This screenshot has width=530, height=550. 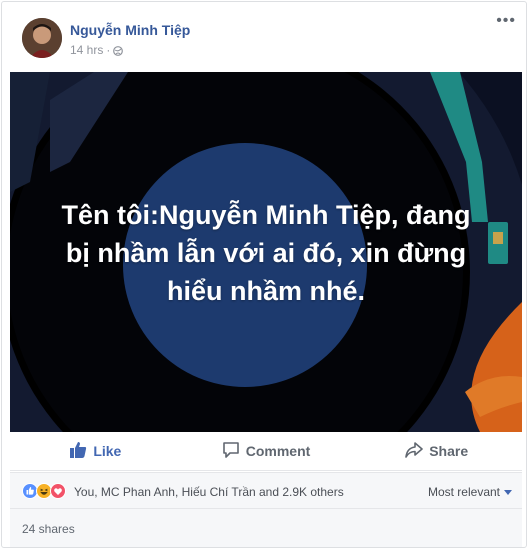 I want to click on author-avatar, so click(x=42, y=38).